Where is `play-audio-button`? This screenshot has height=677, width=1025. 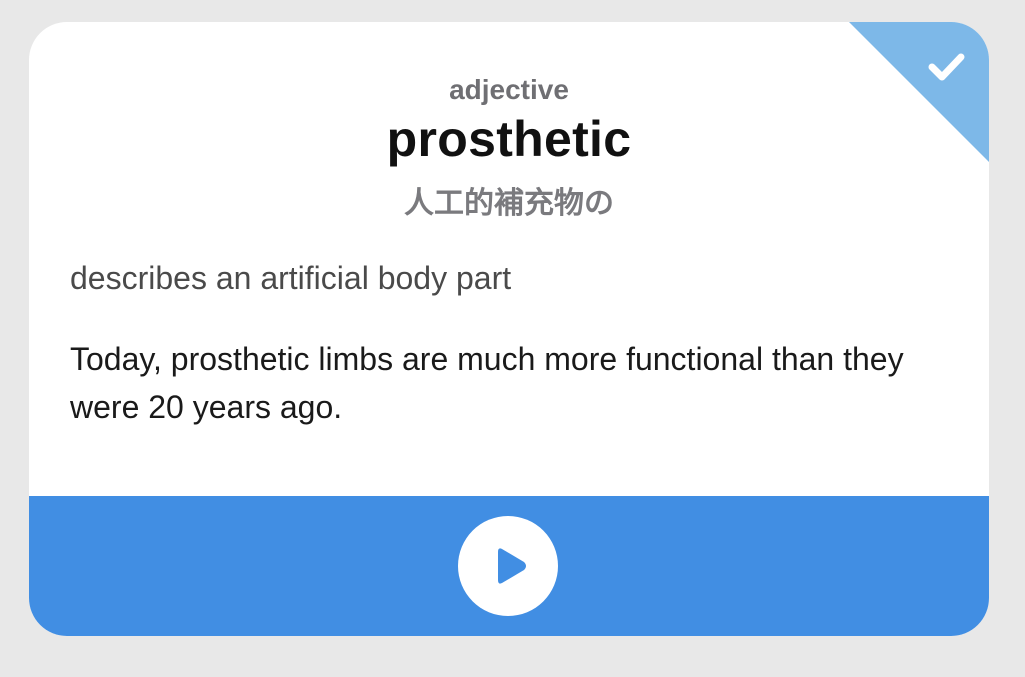 play-audio-button is located at coordinates (508, 566).